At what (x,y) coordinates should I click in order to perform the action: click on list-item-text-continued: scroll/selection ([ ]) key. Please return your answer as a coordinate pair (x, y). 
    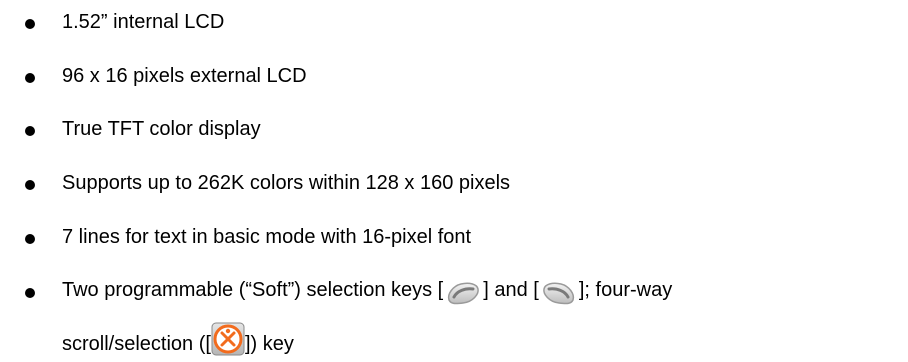
    Looking at the image, I should click on (178, 339).